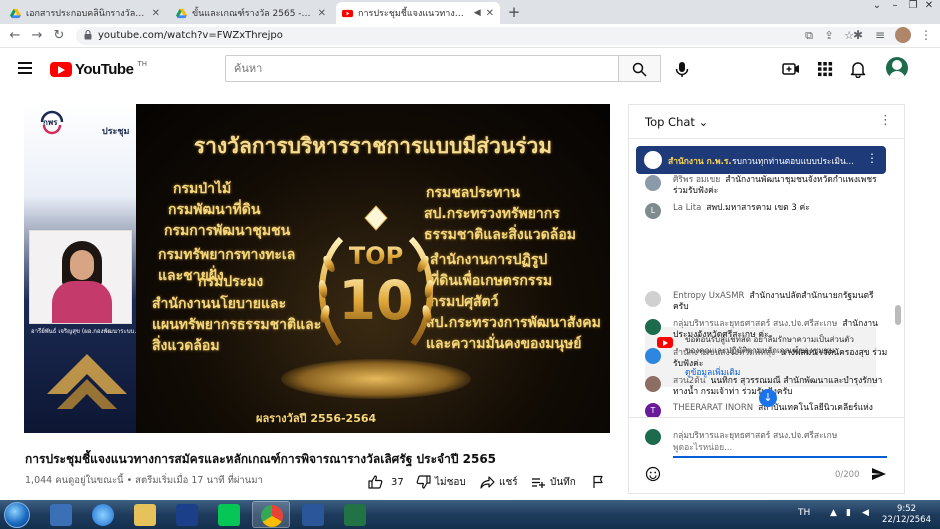 The width and height of the screenshot is (940, 529). What do you see at coordinates (682, 69) in the screenshot?
I see `microphone-icon` at bounding box center [682, 69].